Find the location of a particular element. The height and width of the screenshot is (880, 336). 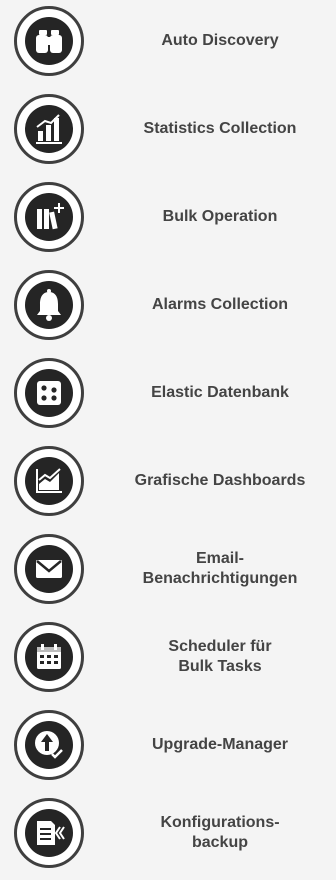

feature-label: Statistics Collection is located at coordinates (220, 128).